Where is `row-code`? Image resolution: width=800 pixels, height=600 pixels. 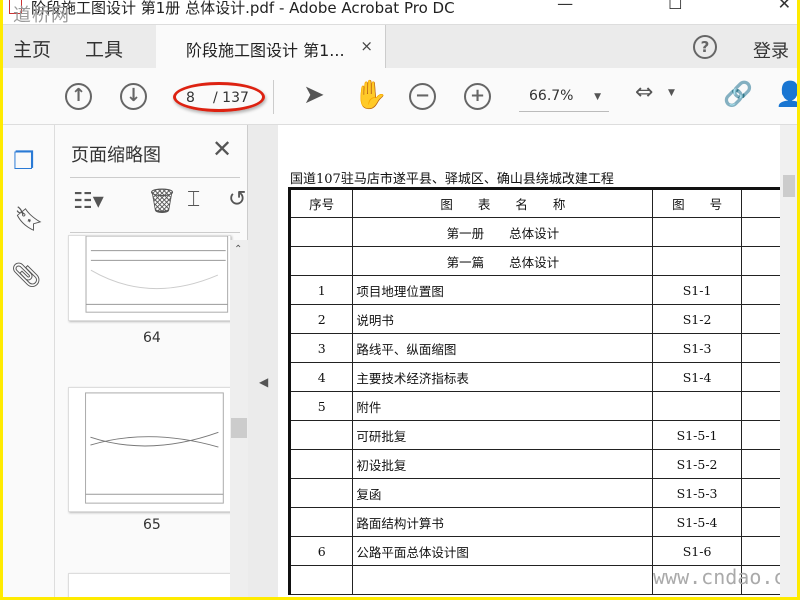
row-code is located at coordinates (697, 406).